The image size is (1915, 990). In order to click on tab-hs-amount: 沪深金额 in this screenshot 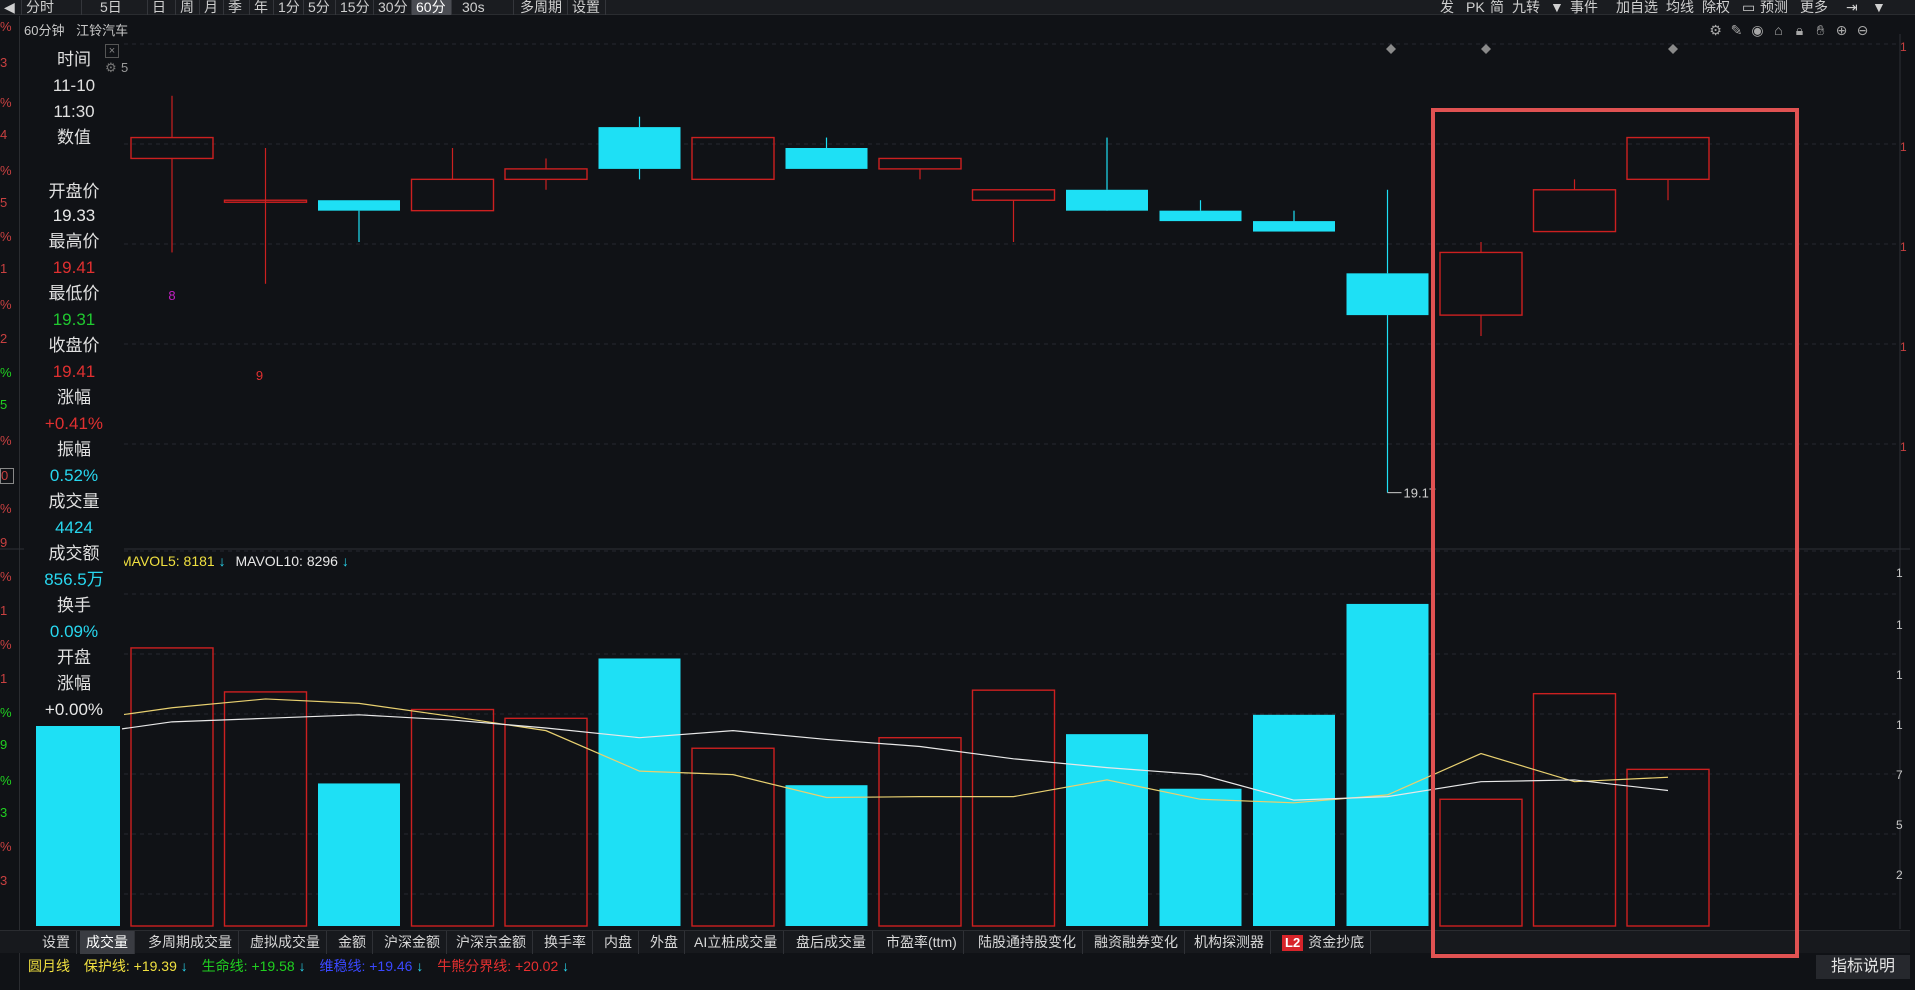, I will do `click(412, 942)`.